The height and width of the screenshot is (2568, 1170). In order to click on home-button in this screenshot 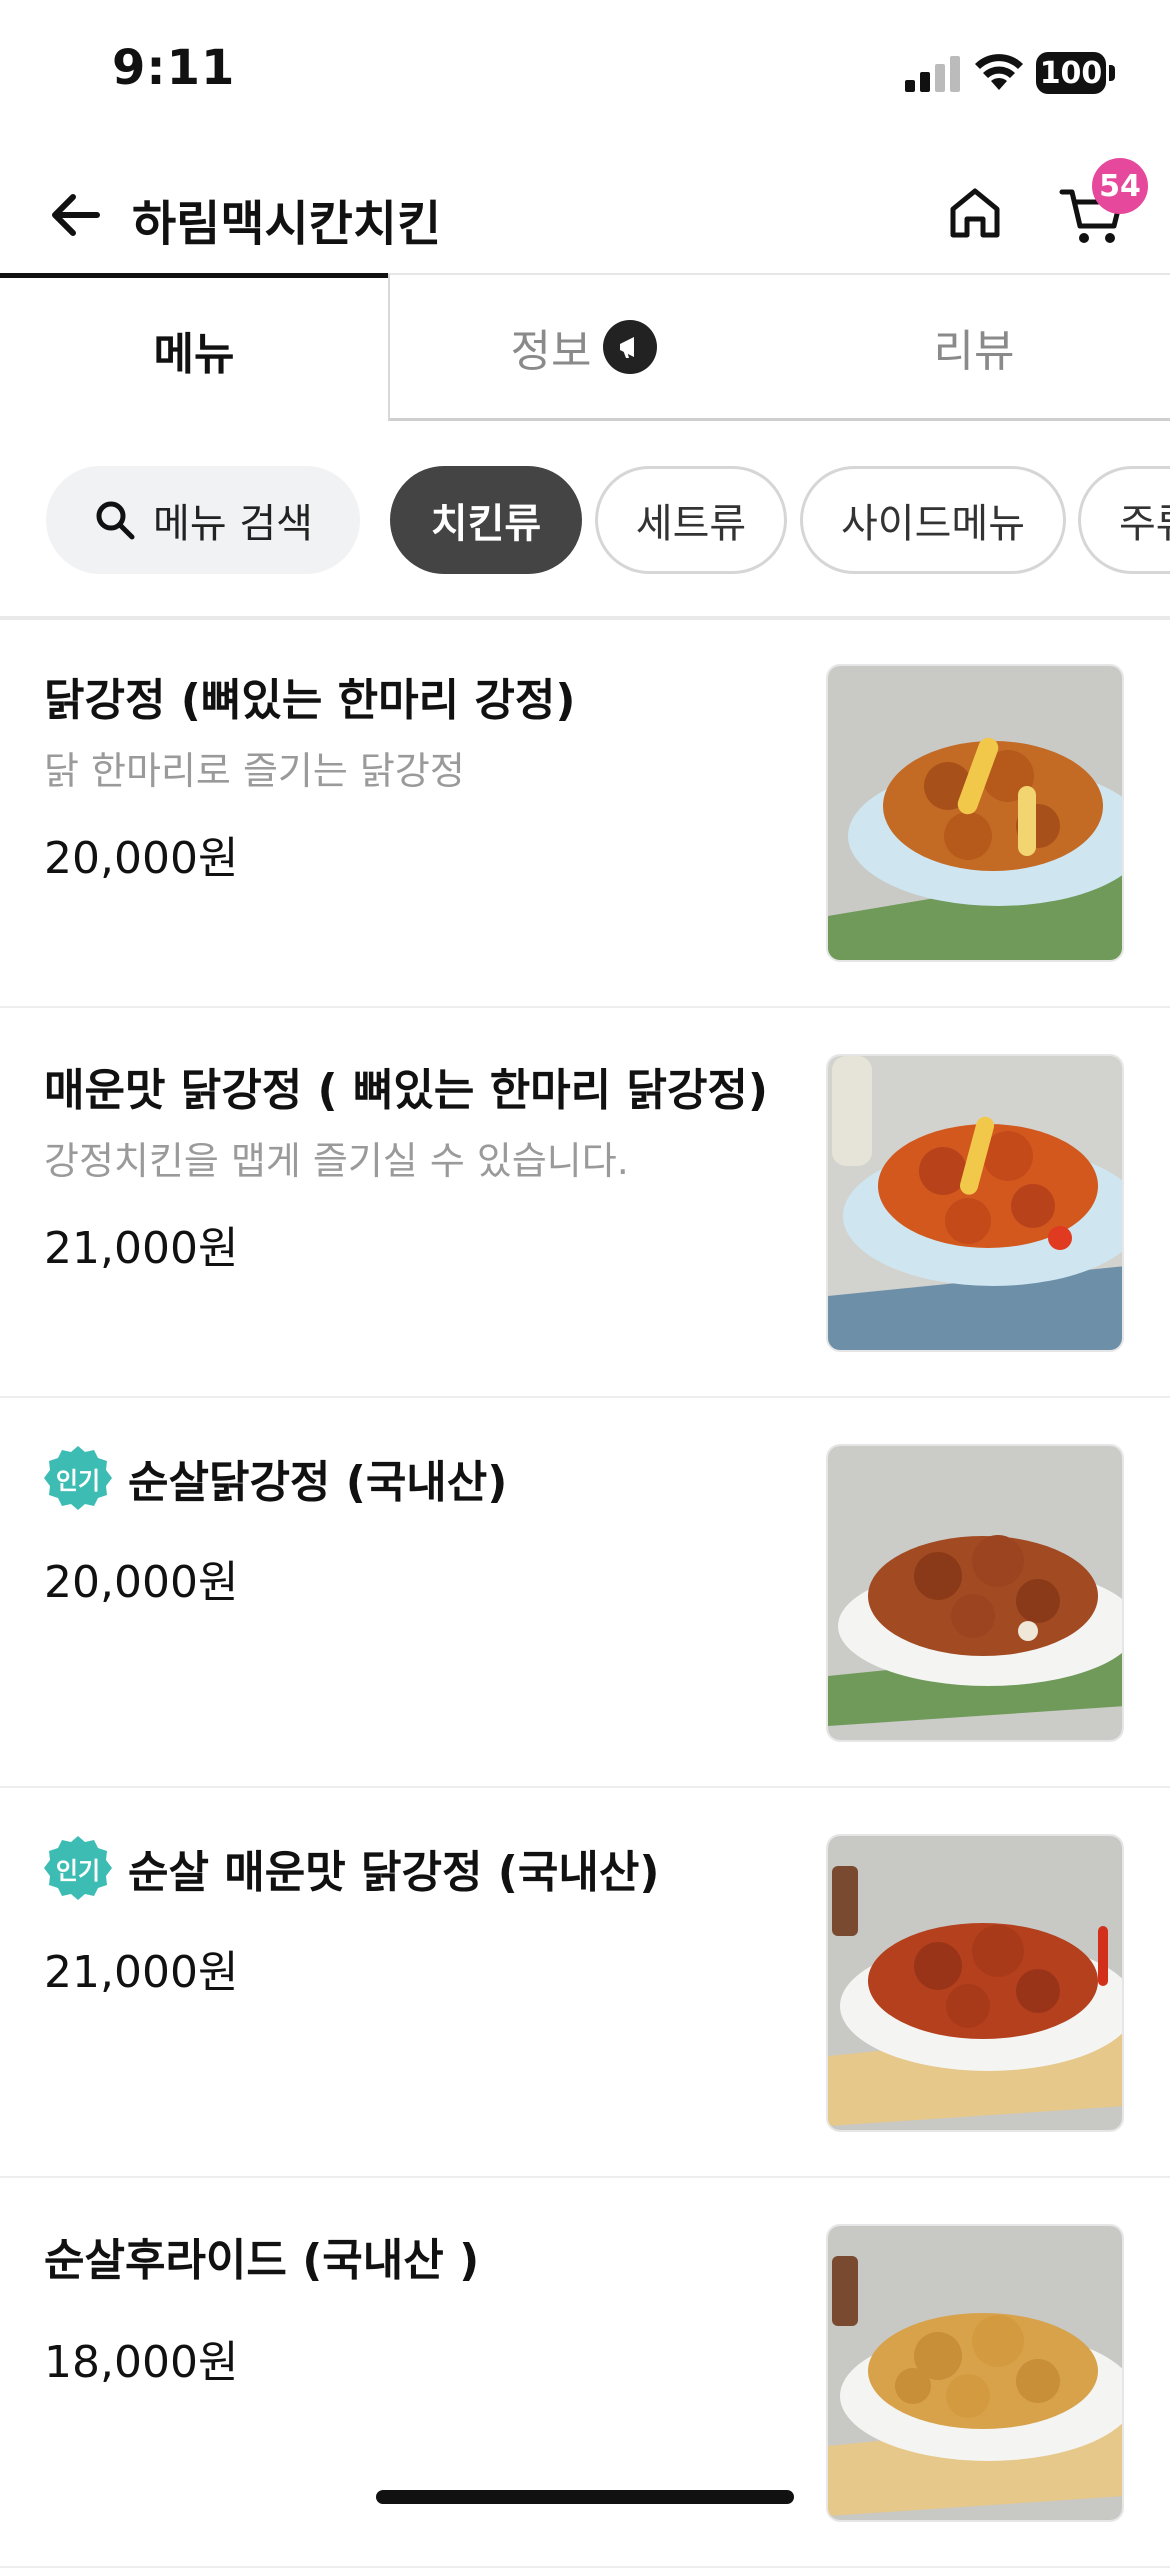, I will do `click(975, 213)`.